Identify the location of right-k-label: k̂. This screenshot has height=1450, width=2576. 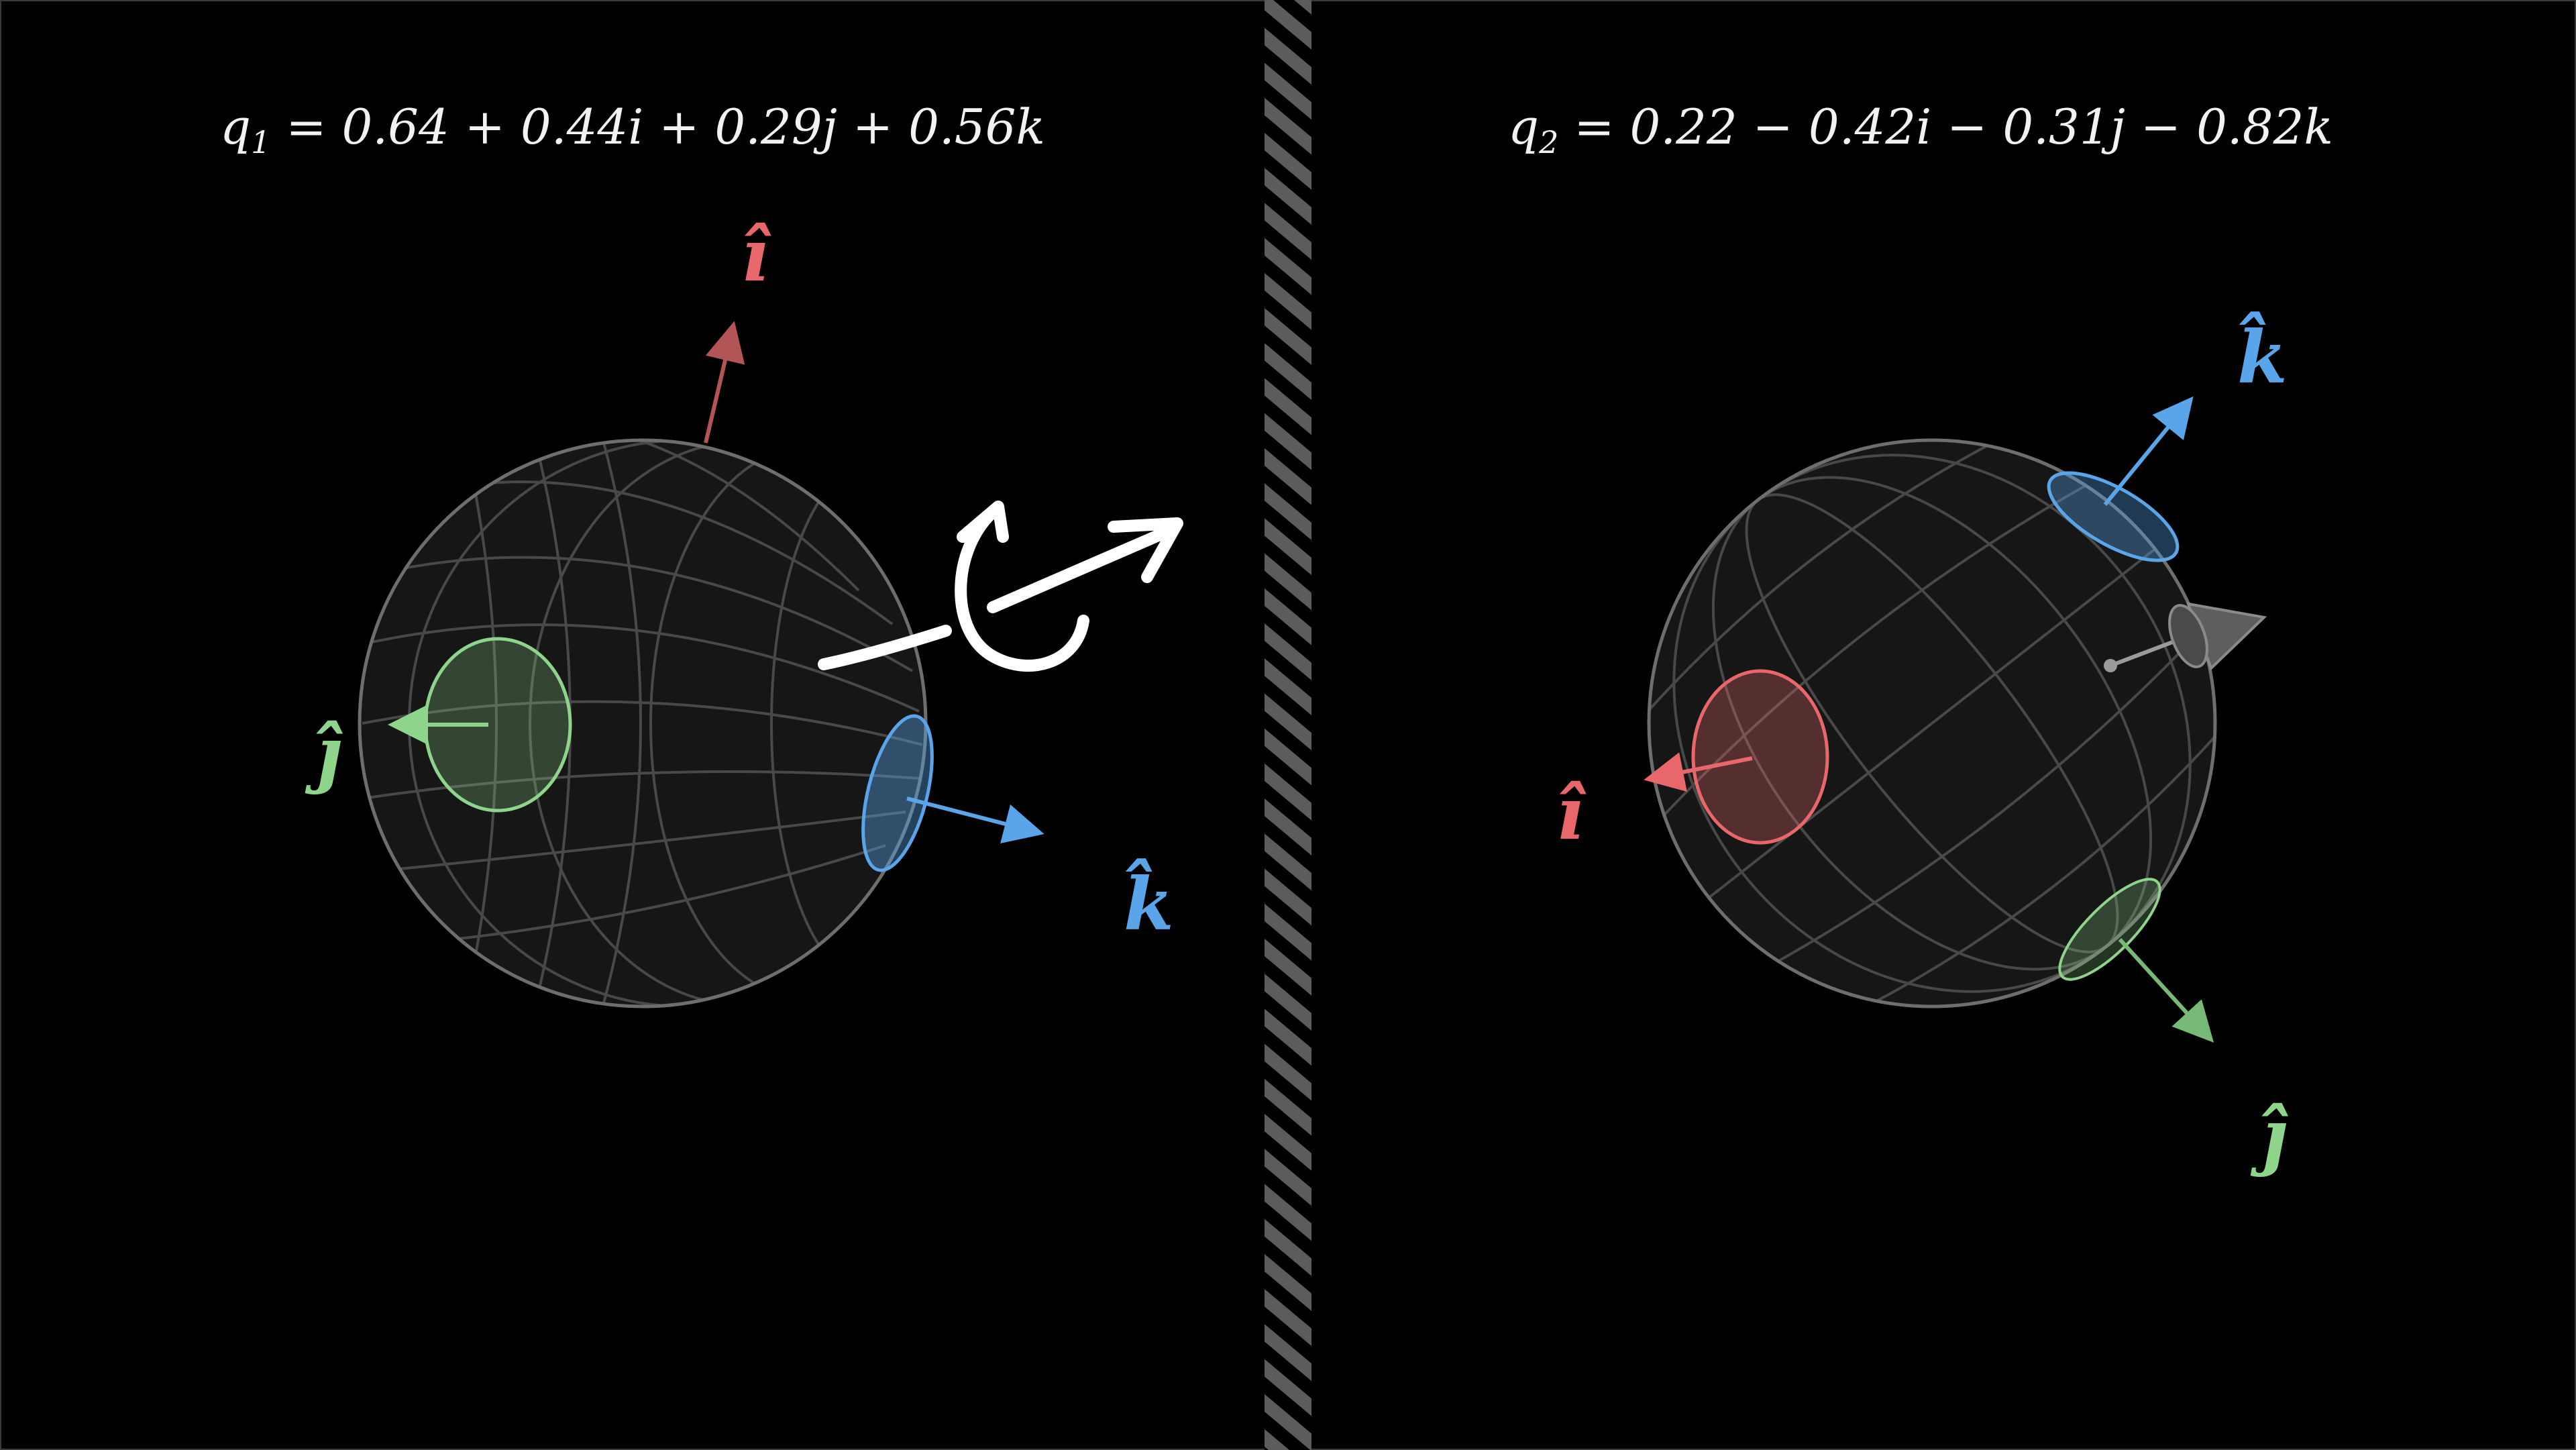
(2262, 355).